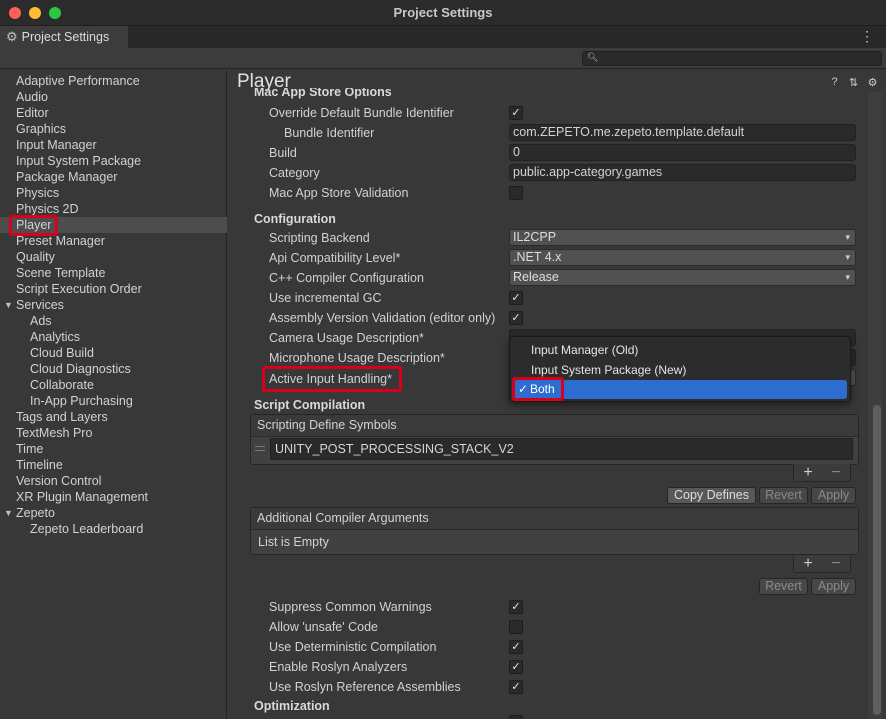 This screenshot has width=886, height=719. What do you see at coordinates (39, 465) in the screenshot?
I see `sidebar-item-timeline: Timeline` at bounding box center [39, 465].